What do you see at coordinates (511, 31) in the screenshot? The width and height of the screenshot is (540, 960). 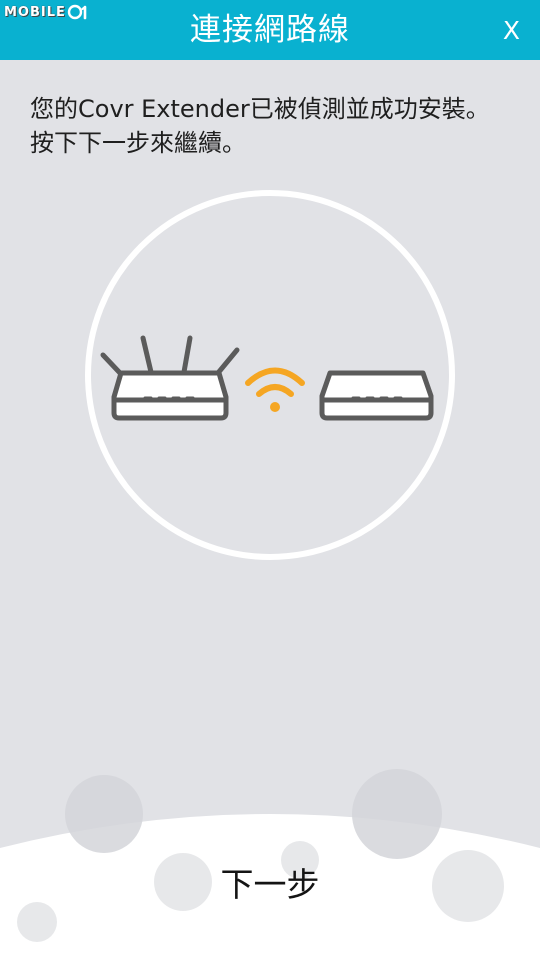 I see `close-button: X` at bounding box center [511, 31].